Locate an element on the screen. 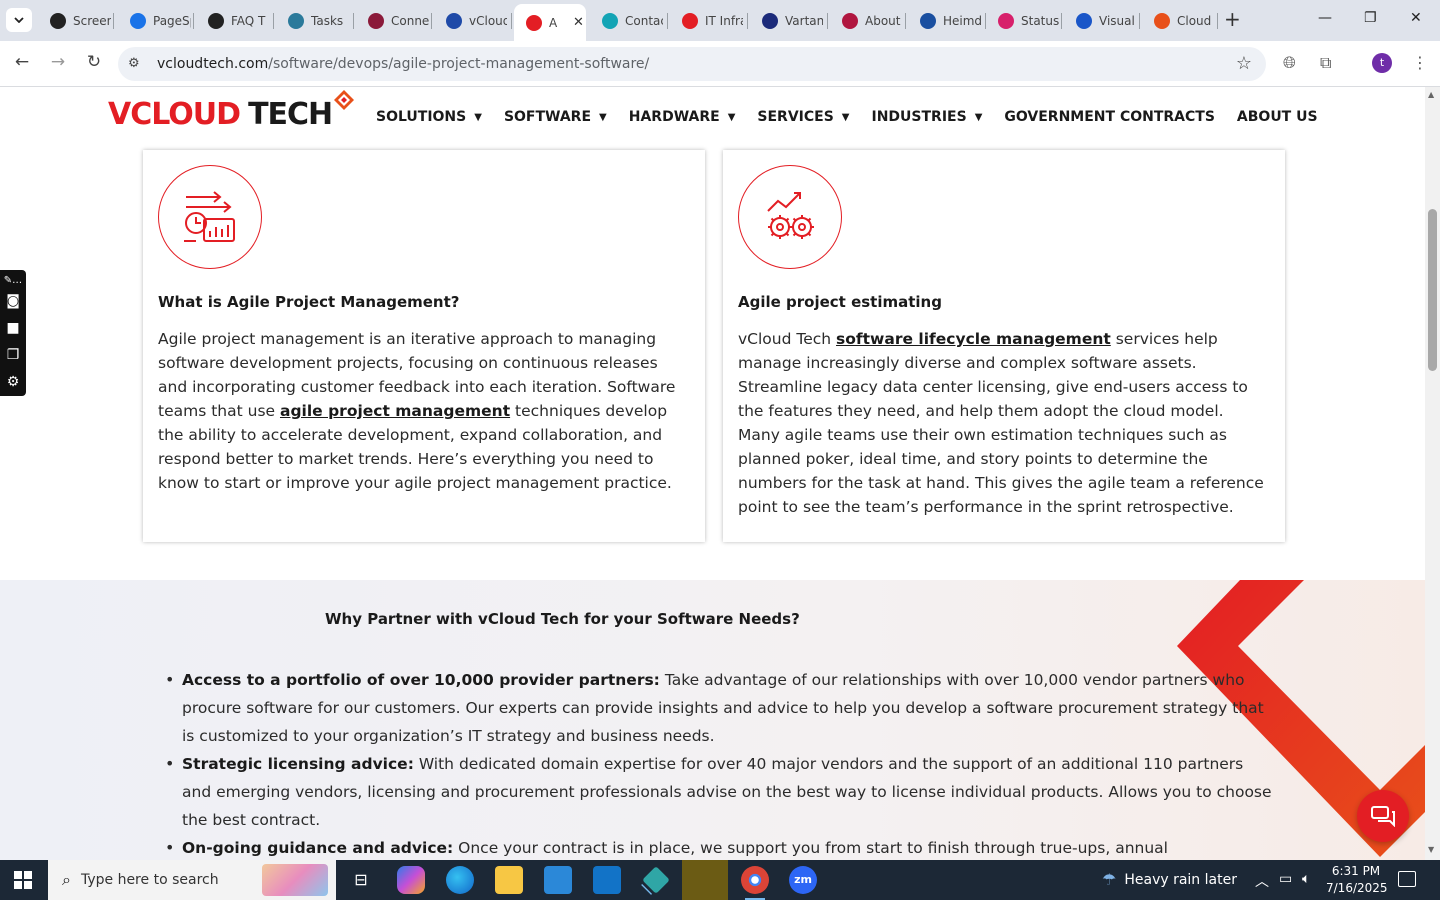 Image resolution: width=1440 pixels, height=900 pixels. browser-tab: IT Infra is located at coordinates (709, 20).